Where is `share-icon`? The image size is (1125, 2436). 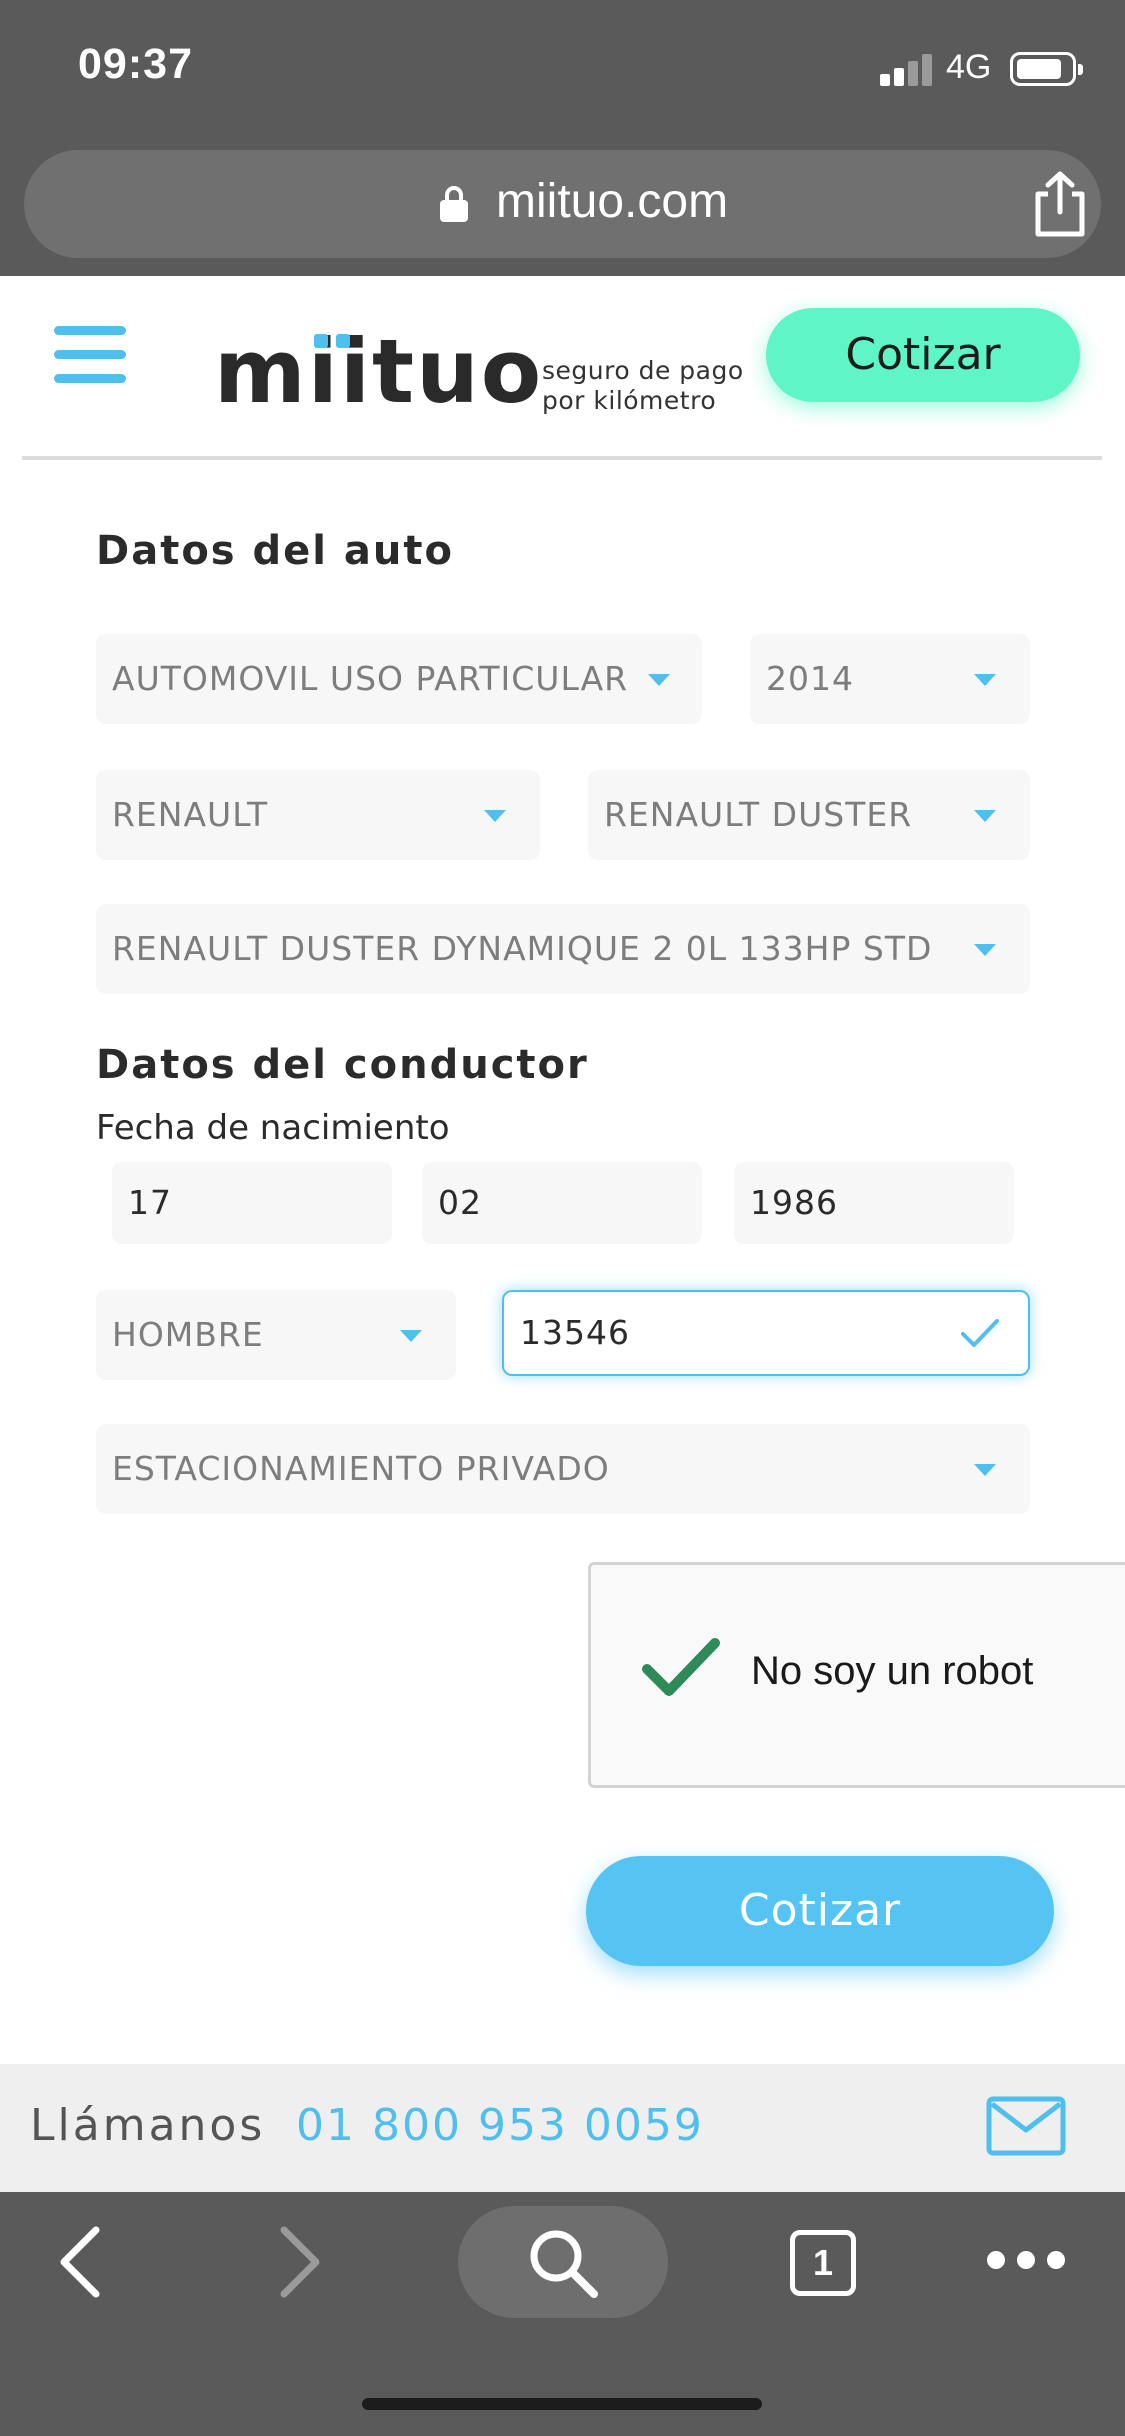 share-icon is located at coordinates (1060, 204).